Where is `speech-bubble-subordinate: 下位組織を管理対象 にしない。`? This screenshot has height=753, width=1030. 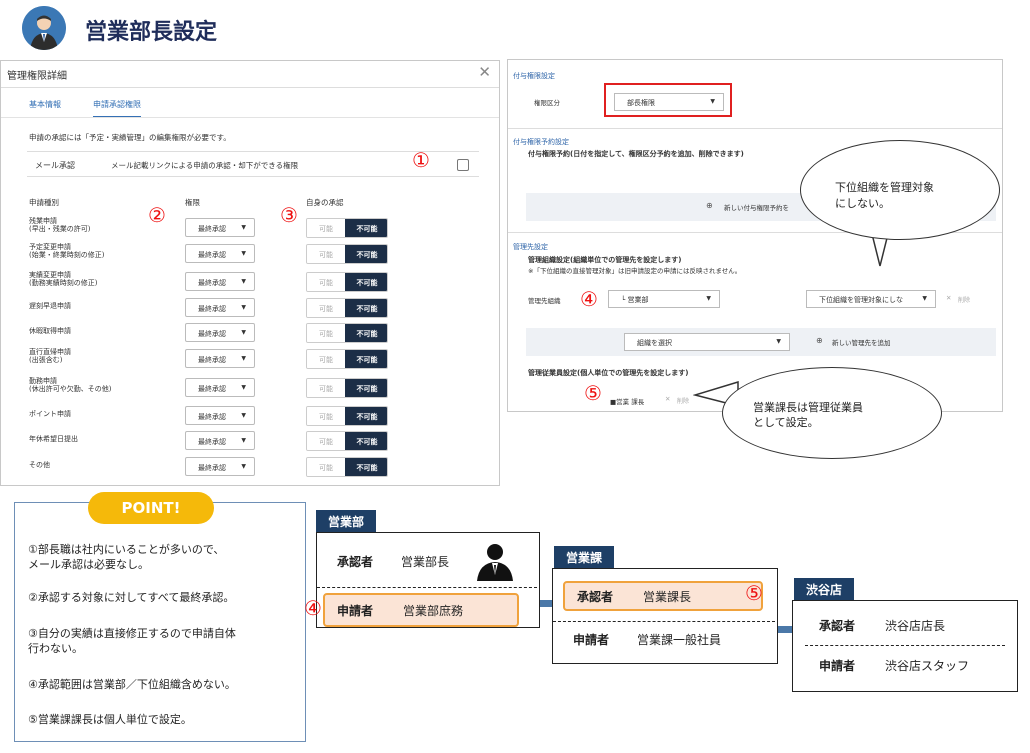 speech-bubble-subordinate: 下位組織を管理対象 にしない。 is located at coordinates (900, 190).